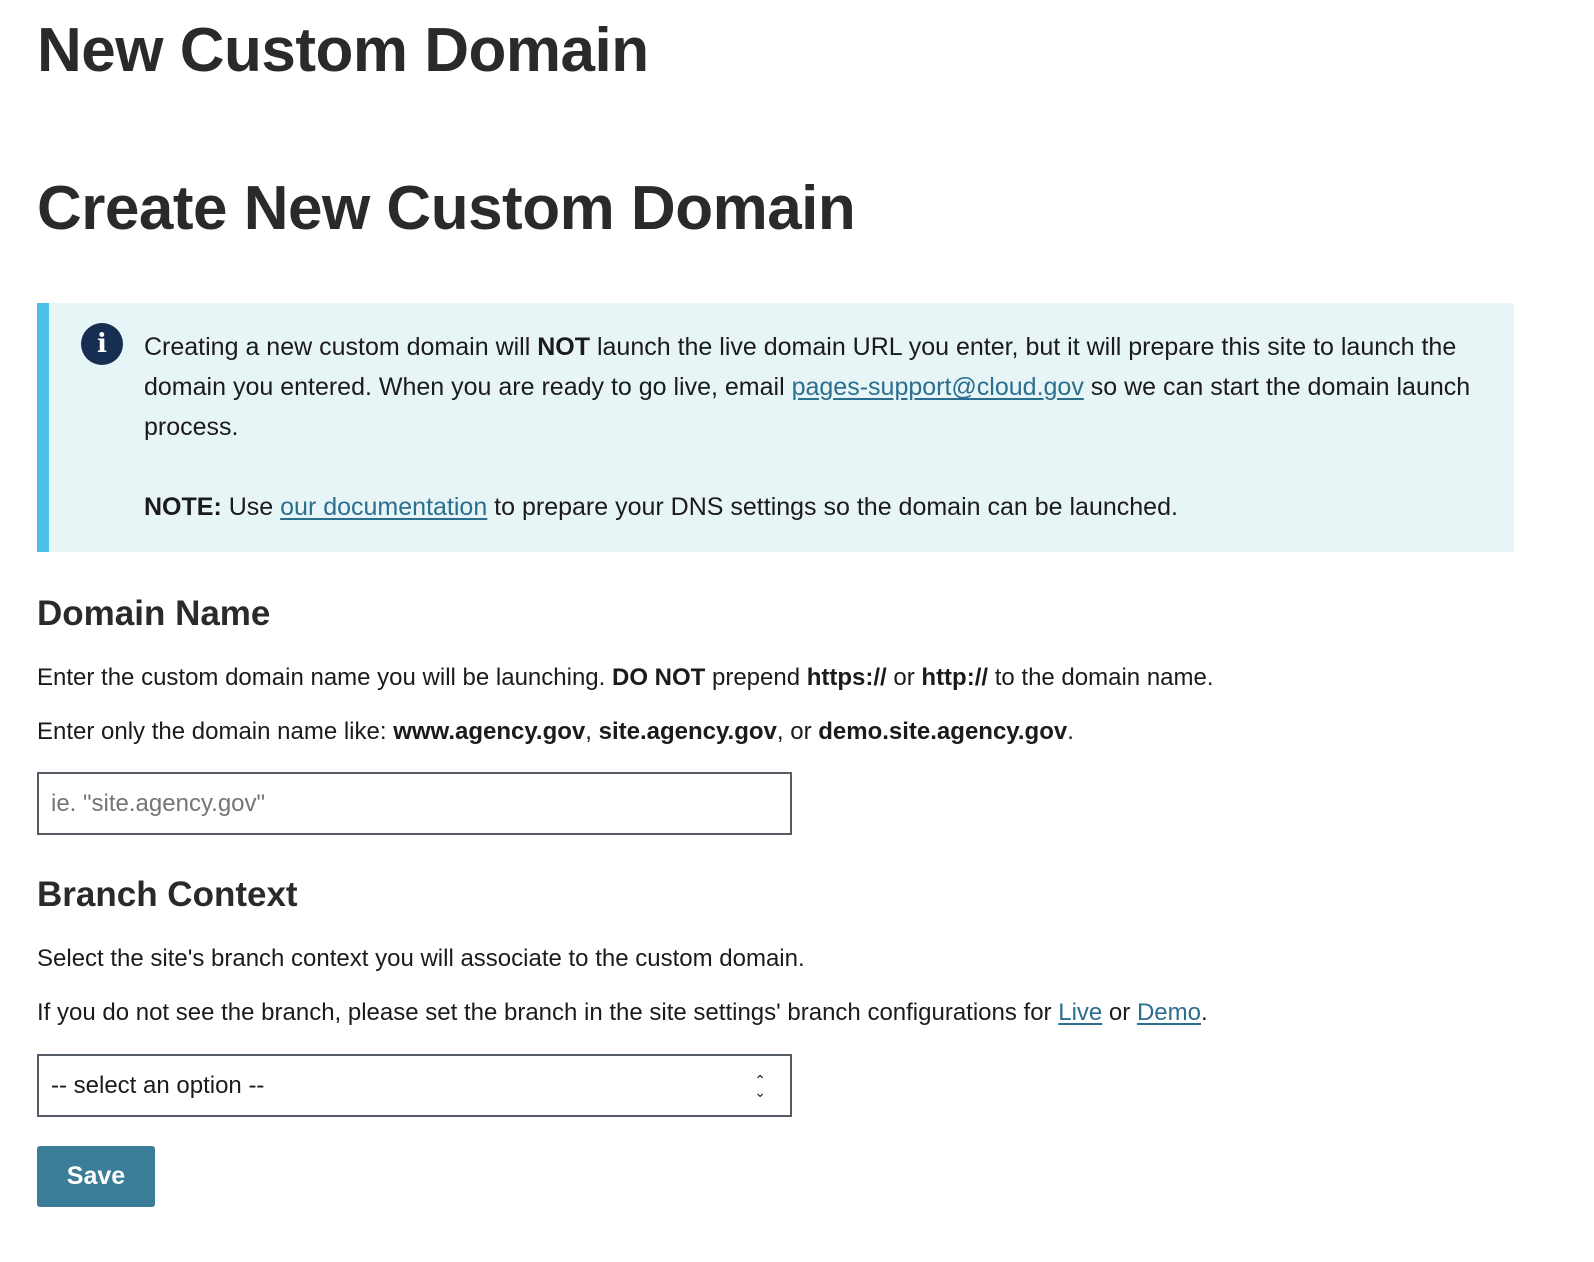 The width and height of the screenshot is (1594, 1262). Describe the element at coordinates (1169, 1012) in the screenshot. I see `demo-branch-link: Demo` at that location.